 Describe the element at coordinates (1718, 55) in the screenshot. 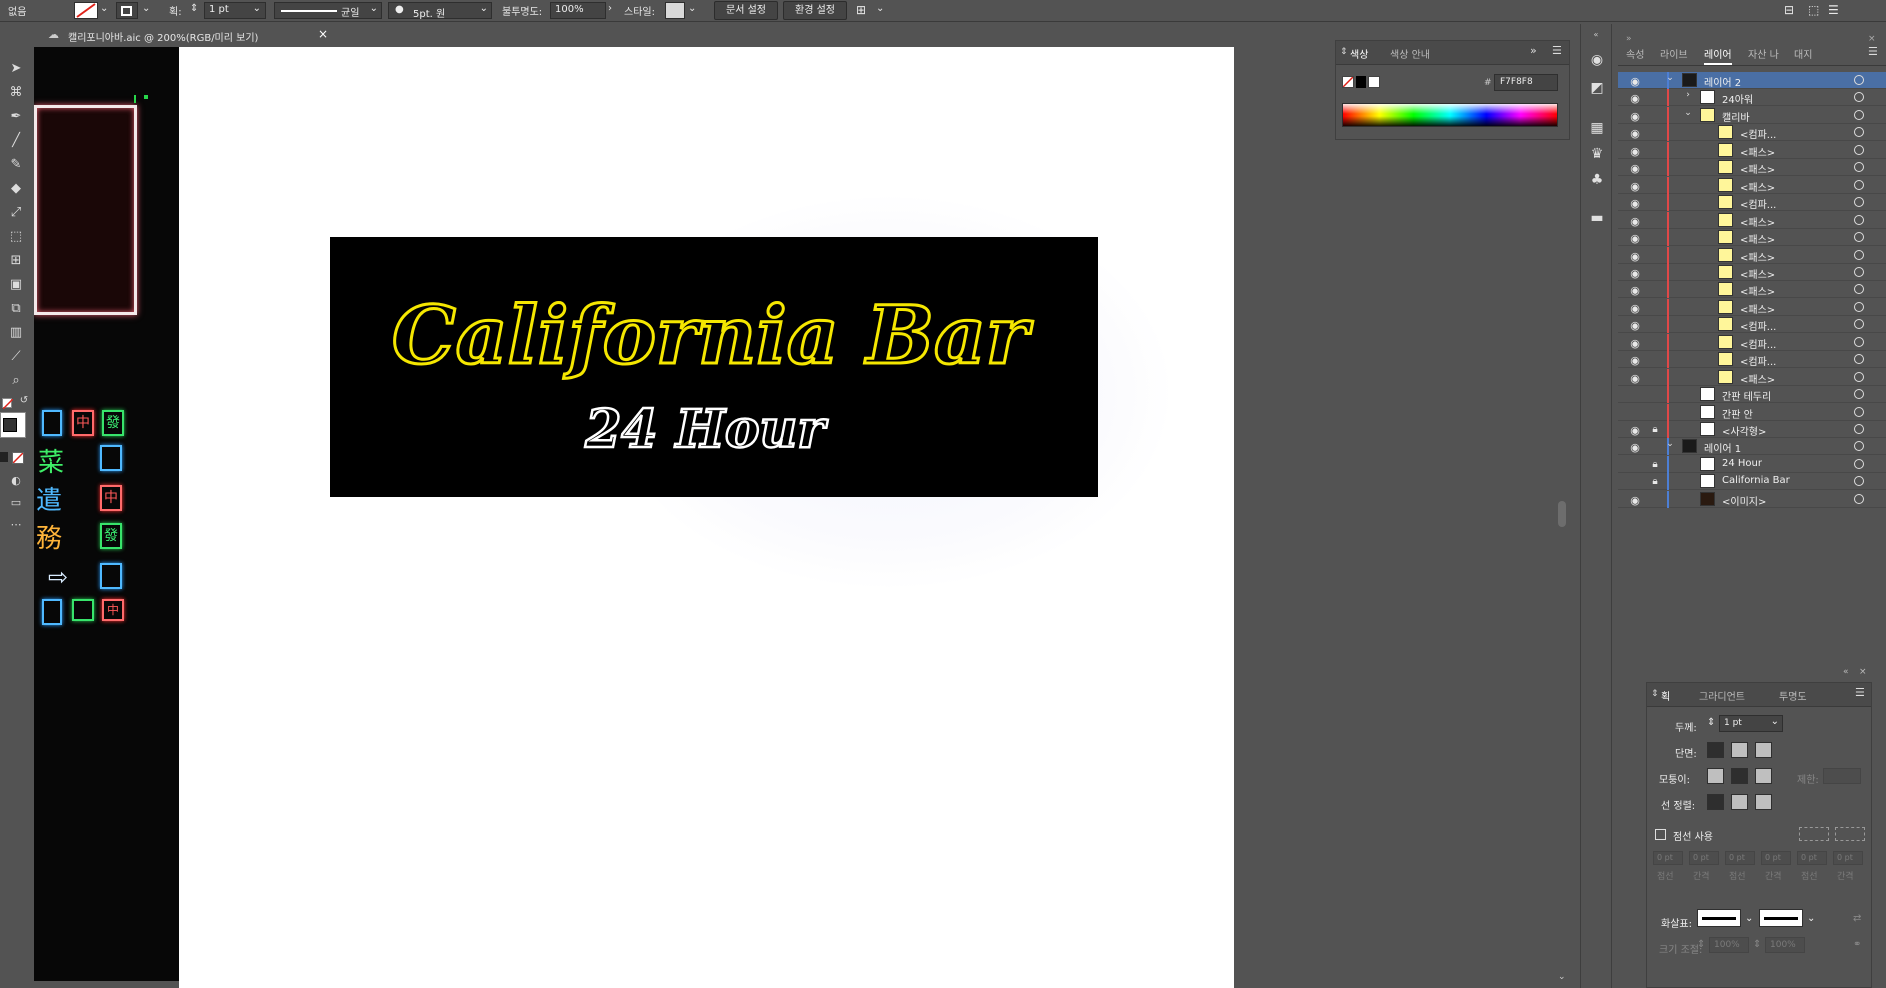

I see `tab-layers: 레이어` at that location.